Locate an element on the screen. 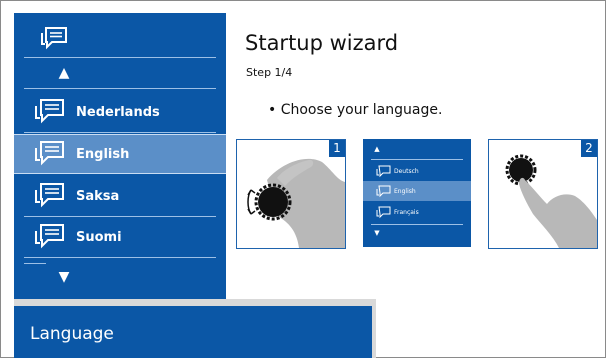 The image size is (606, 358). step-indicator: Step 1/4 is located at coordinates (269, 72).